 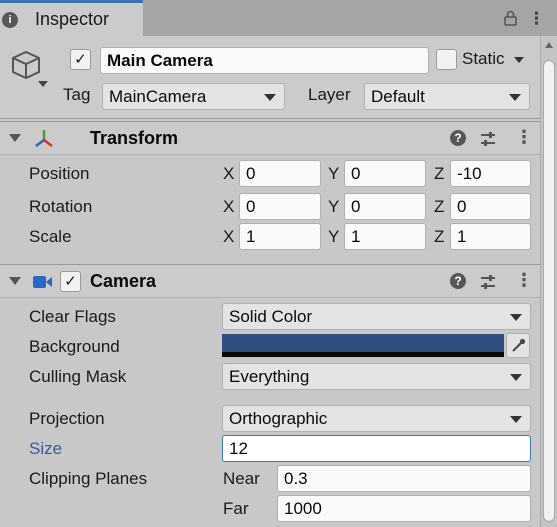 I want to click on rotation-z-input: 0, so click(x=490, y=206).